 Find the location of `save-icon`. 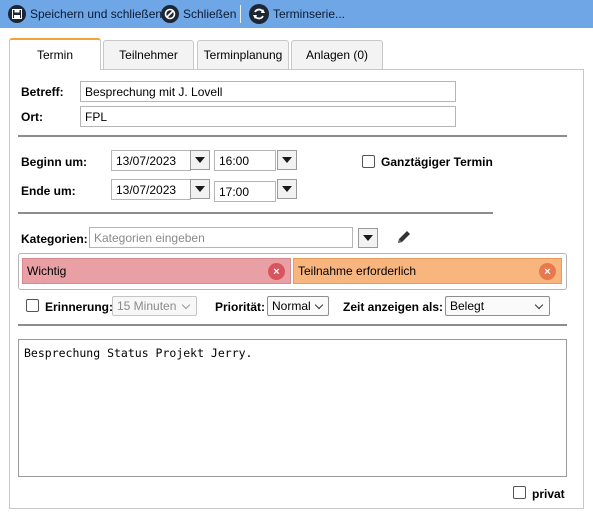

save-icon is located at coordinates (17, 14).